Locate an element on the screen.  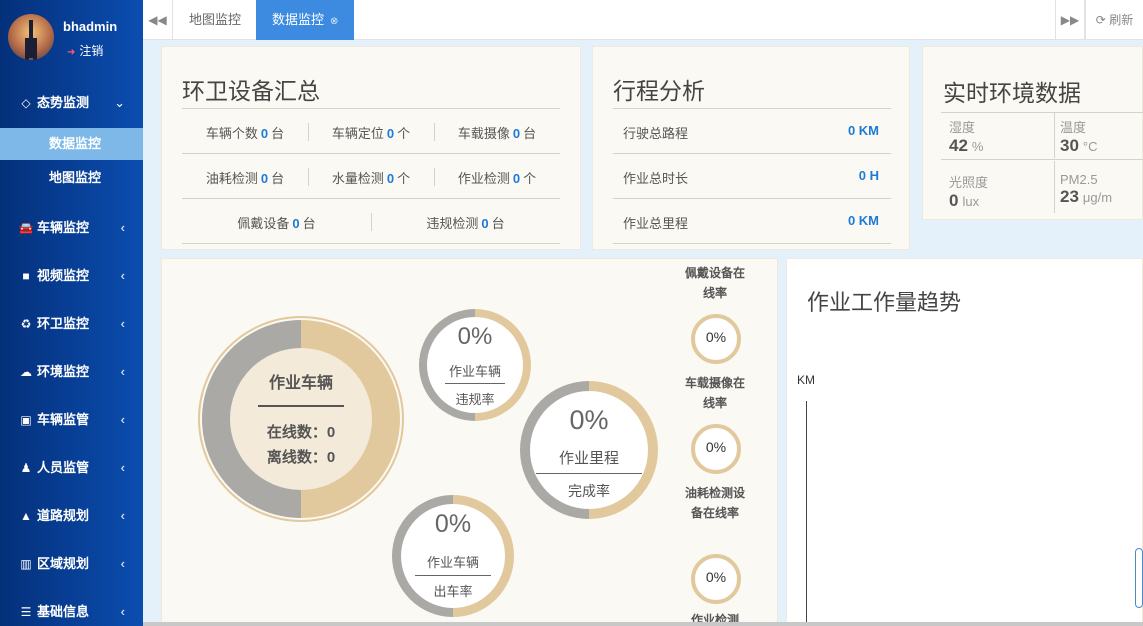
bus-icon: ▣ is located at coordinates (26, 420).